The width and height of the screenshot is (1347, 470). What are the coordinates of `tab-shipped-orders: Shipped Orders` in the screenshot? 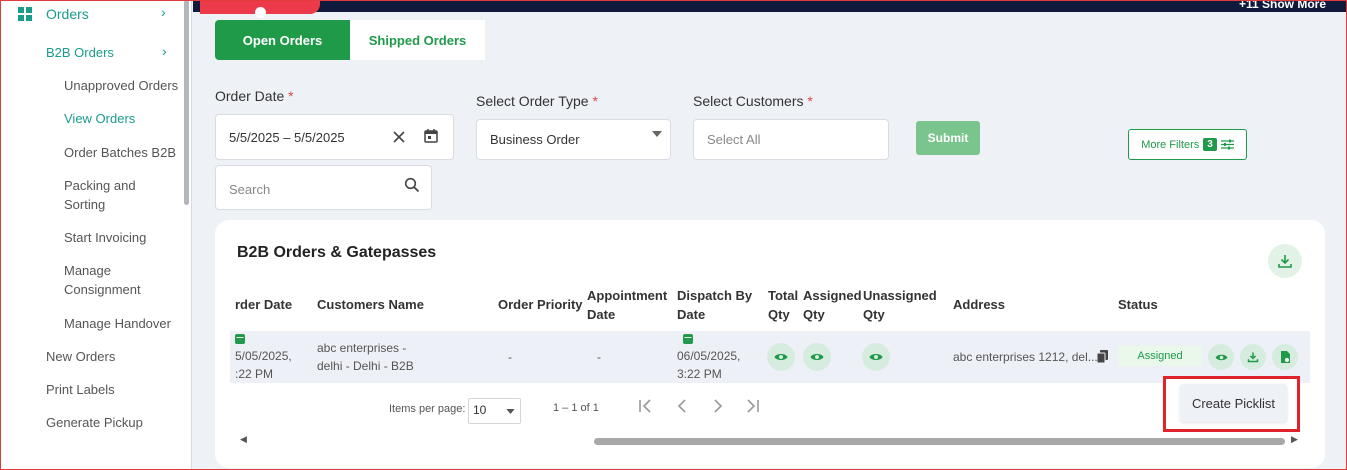 It's located at (417, 40).